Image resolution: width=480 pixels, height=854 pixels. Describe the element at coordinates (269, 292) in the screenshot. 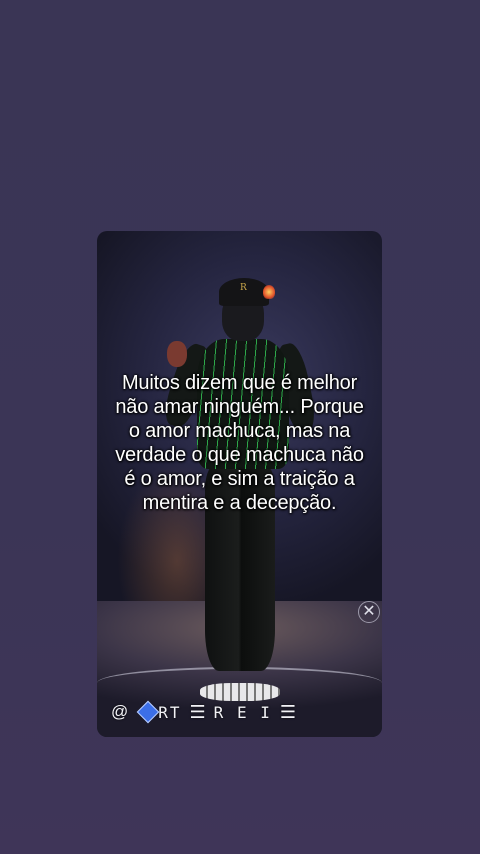

I see `fire-effect` at that location.